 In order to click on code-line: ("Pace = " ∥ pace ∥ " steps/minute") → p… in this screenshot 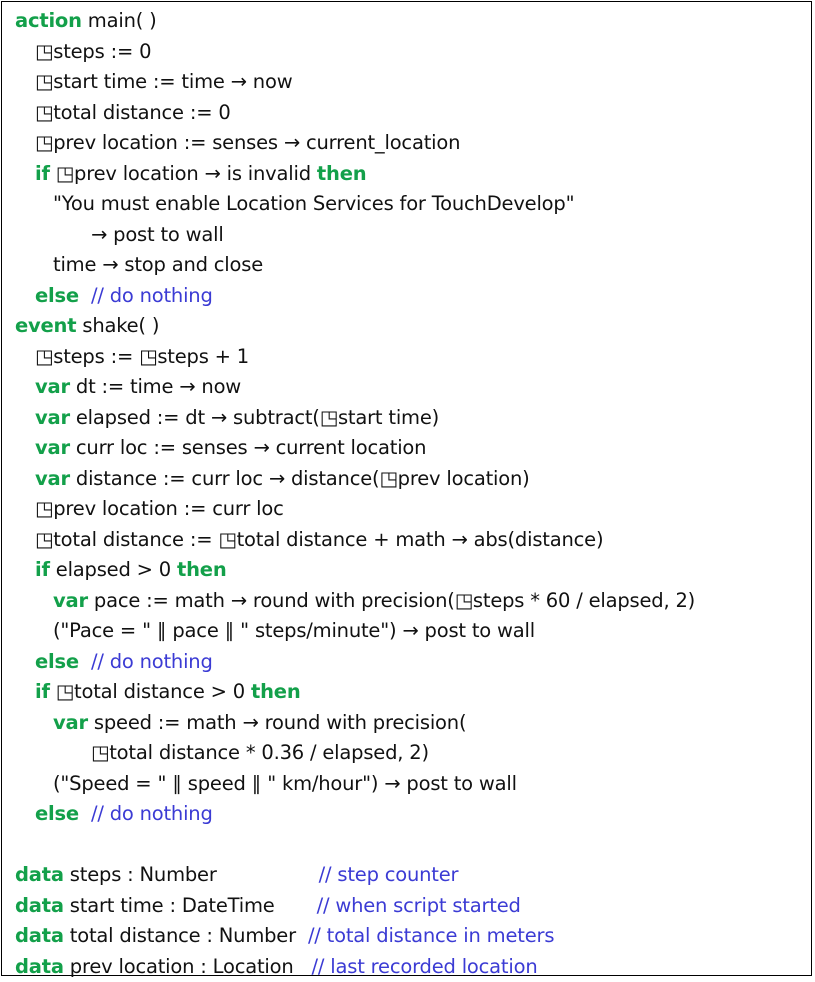, I will do `click(410, 631)`.